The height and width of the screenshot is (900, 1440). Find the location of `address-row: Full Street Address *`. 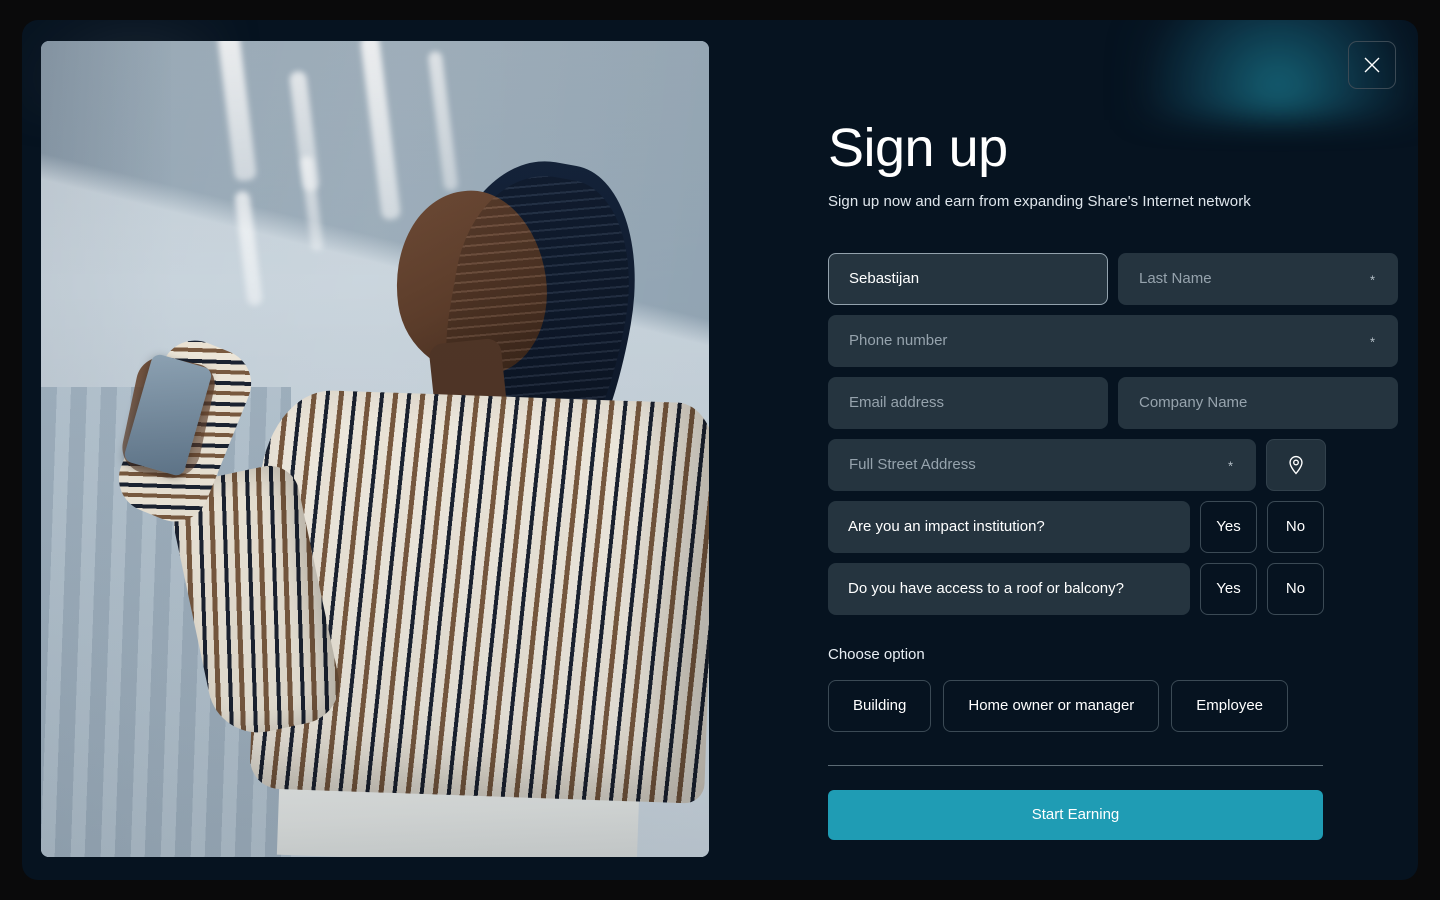

address-row: Full Street Address * is located at coordinates (1113, 464).